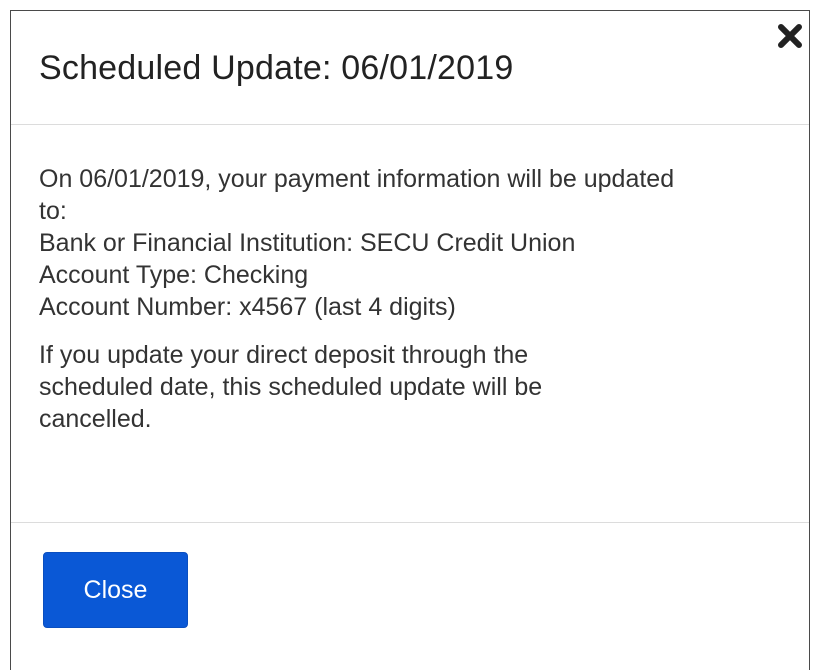 This screenshot has width=814, height=670. What do you see at coordinates (174, 275) in the screenshot?
I see `account-type-line: Account Type: Checking` at bounding box center [174, 275].